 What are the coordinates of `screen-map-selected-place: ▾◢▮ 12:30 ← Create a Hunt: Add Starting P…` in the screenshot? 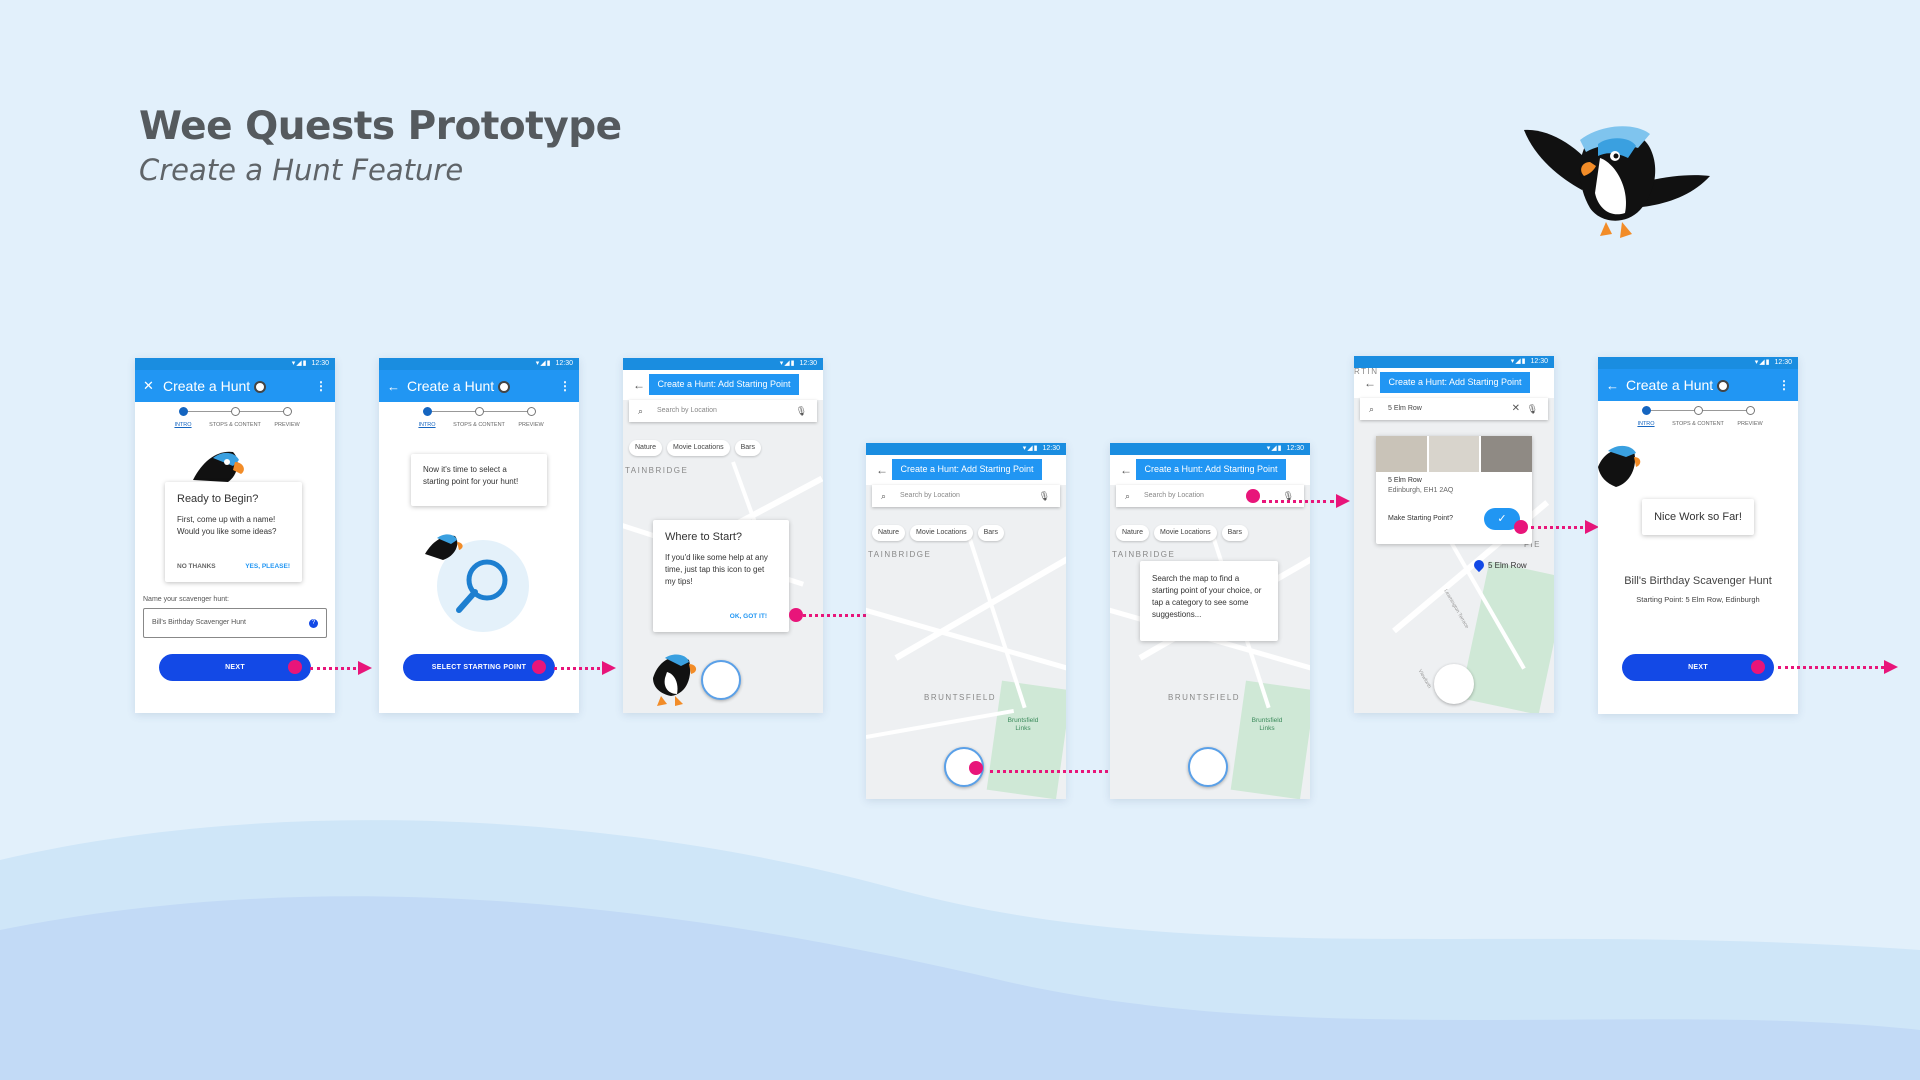 It's located at (1454, 534).